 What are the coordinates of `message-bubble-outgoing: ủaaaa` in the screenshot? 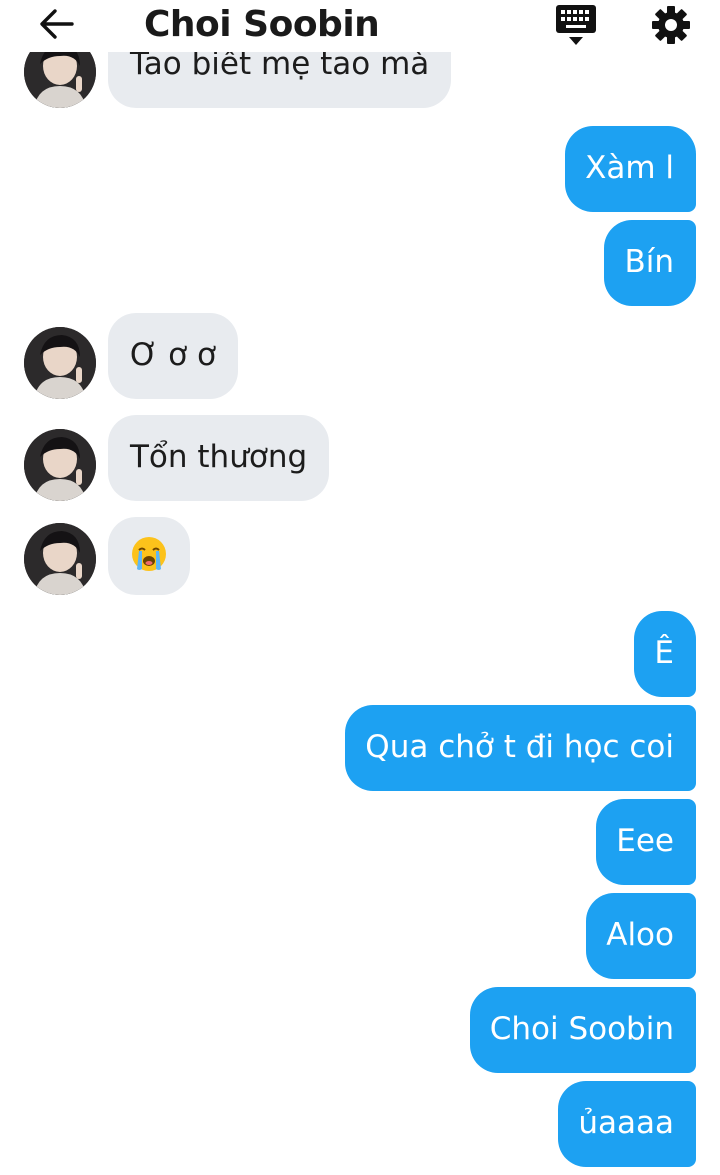 It's located at (627, 1124).